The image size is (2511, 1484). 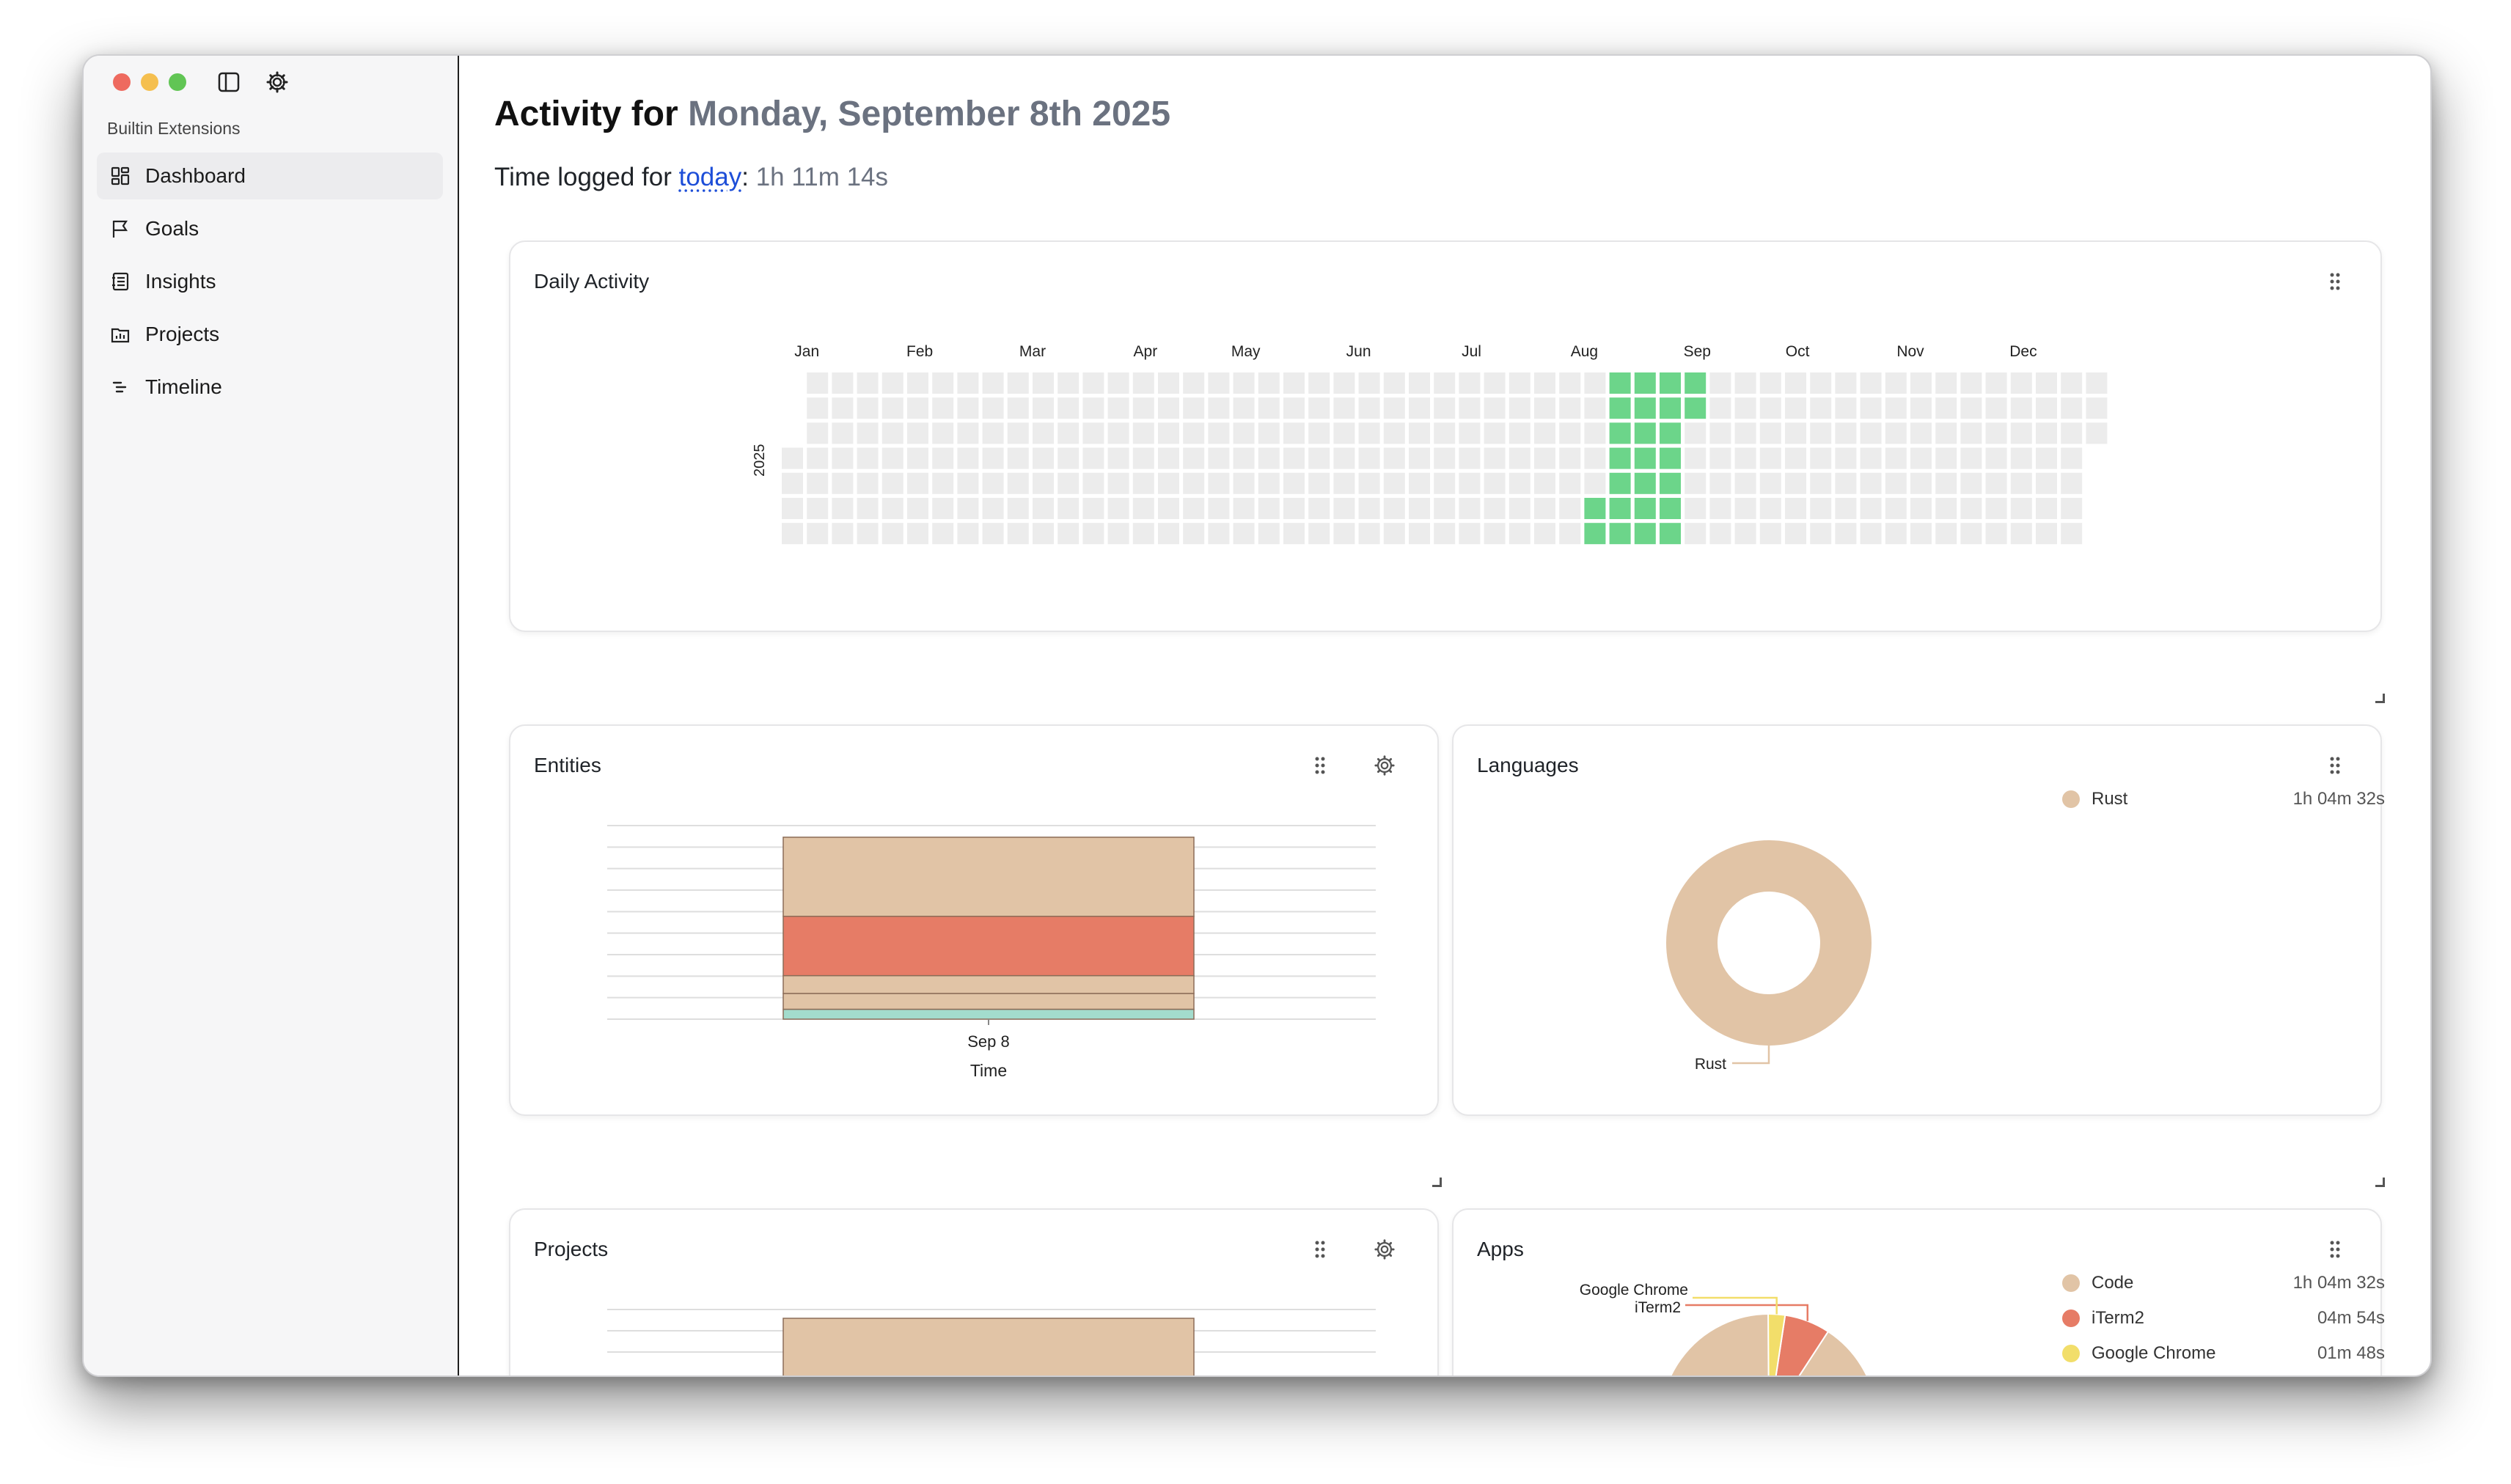 I want to click on projects-card: Projects, so click(x=974, y=1291).